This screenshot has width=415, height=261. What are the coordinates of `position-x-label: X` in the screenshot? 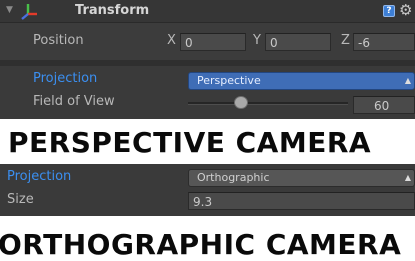 It's located at (171, 40).